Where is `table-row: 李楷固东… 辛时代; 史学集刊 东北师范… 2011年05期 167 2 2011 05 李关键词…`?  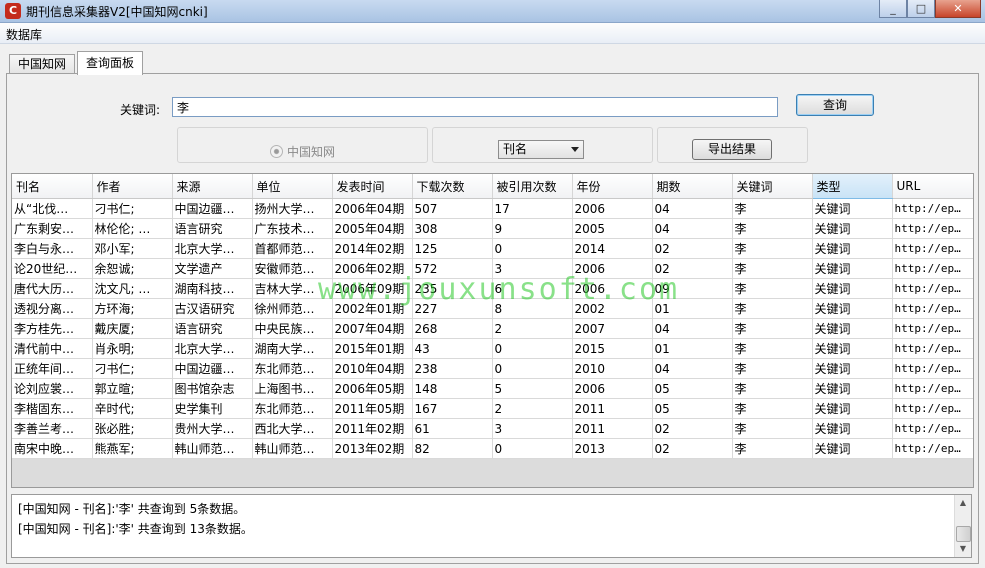 table-row: 李楷固东… 辛时代; 史学集刊 东北师范… 2011年05期 167 2 2011 05 李关键词… is located at coordinates (492, 408).